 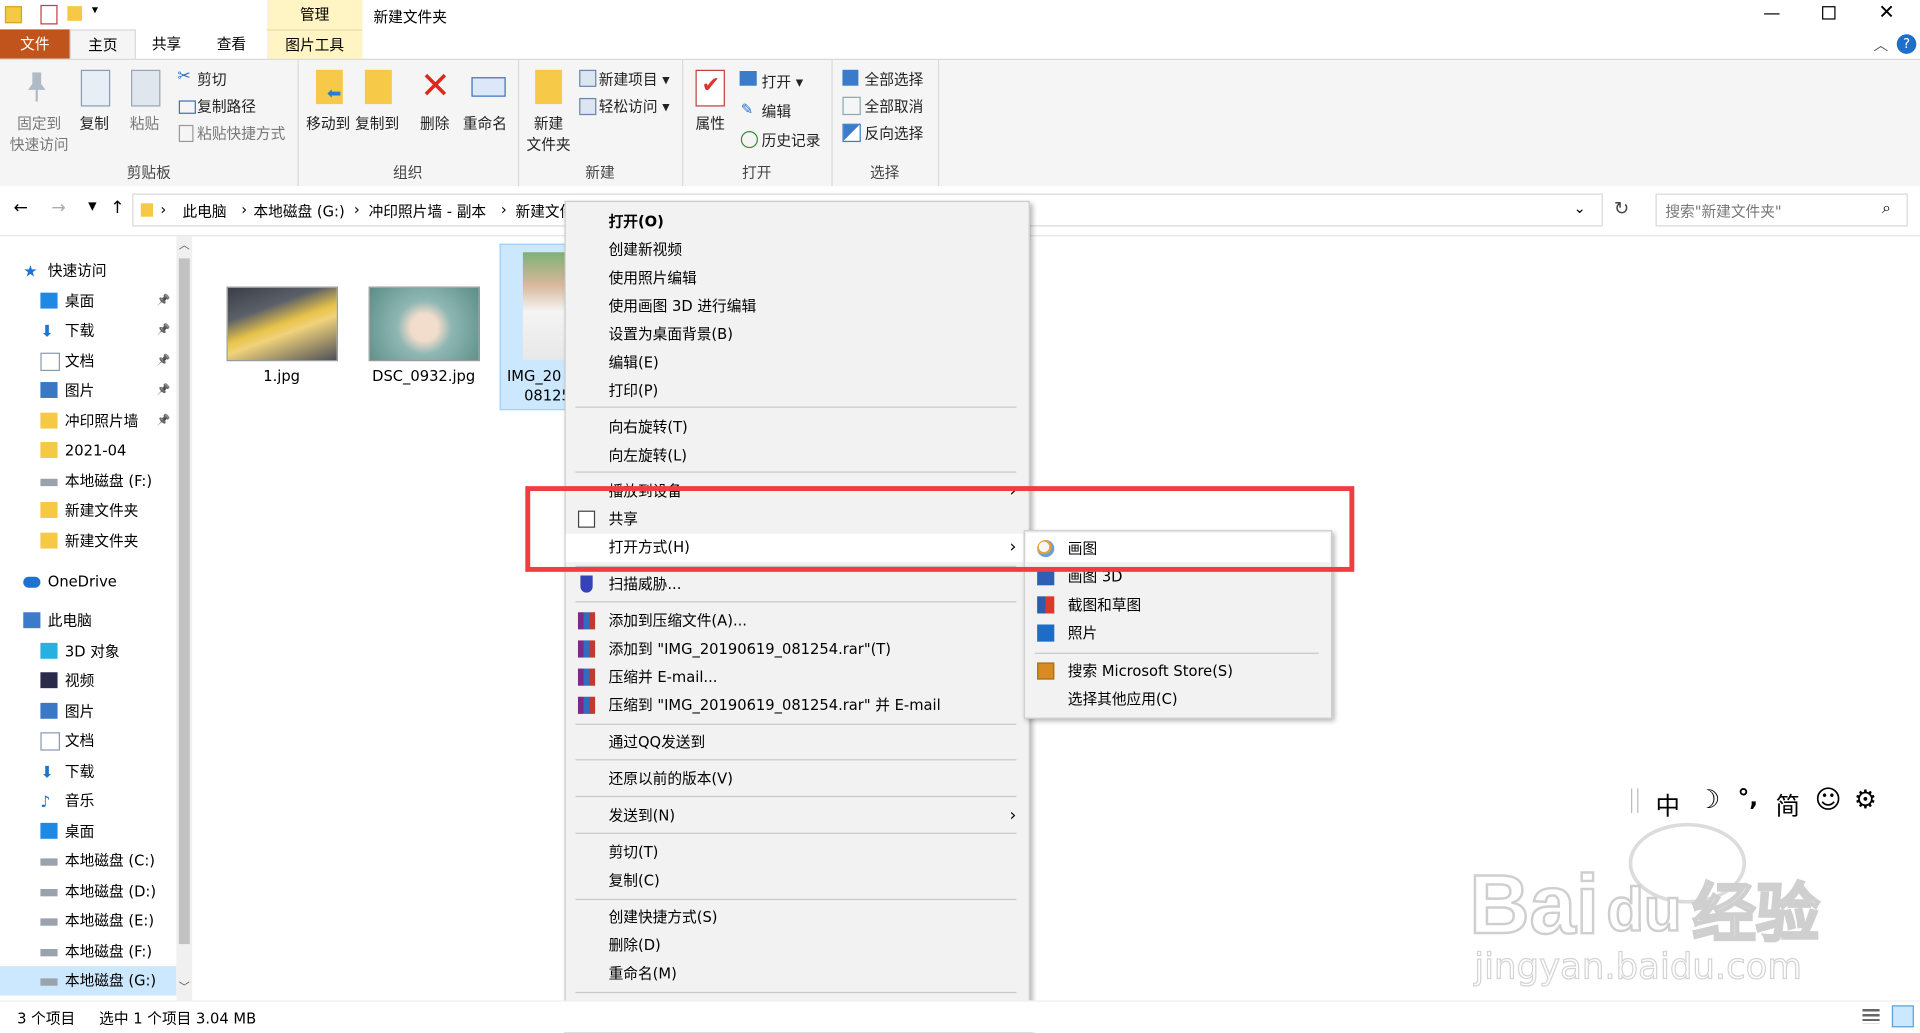 I want to click on paste-button: 粘贴, so click(x=144, y=123).